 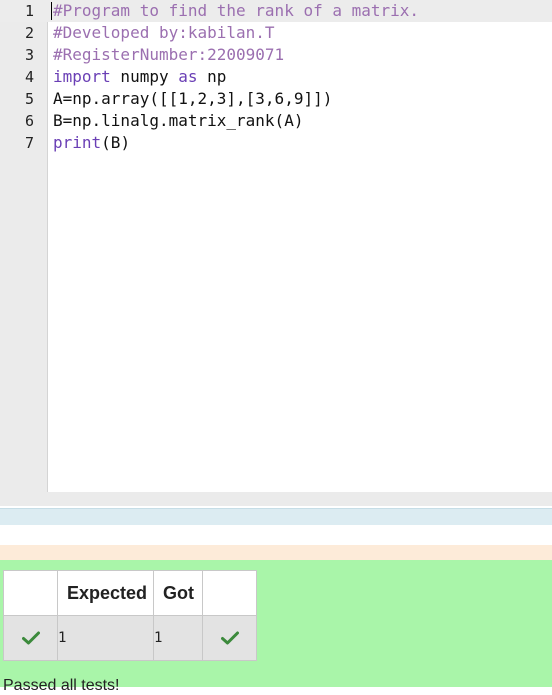 I want to click on keyword-import: import, so click(x=82, y=76).